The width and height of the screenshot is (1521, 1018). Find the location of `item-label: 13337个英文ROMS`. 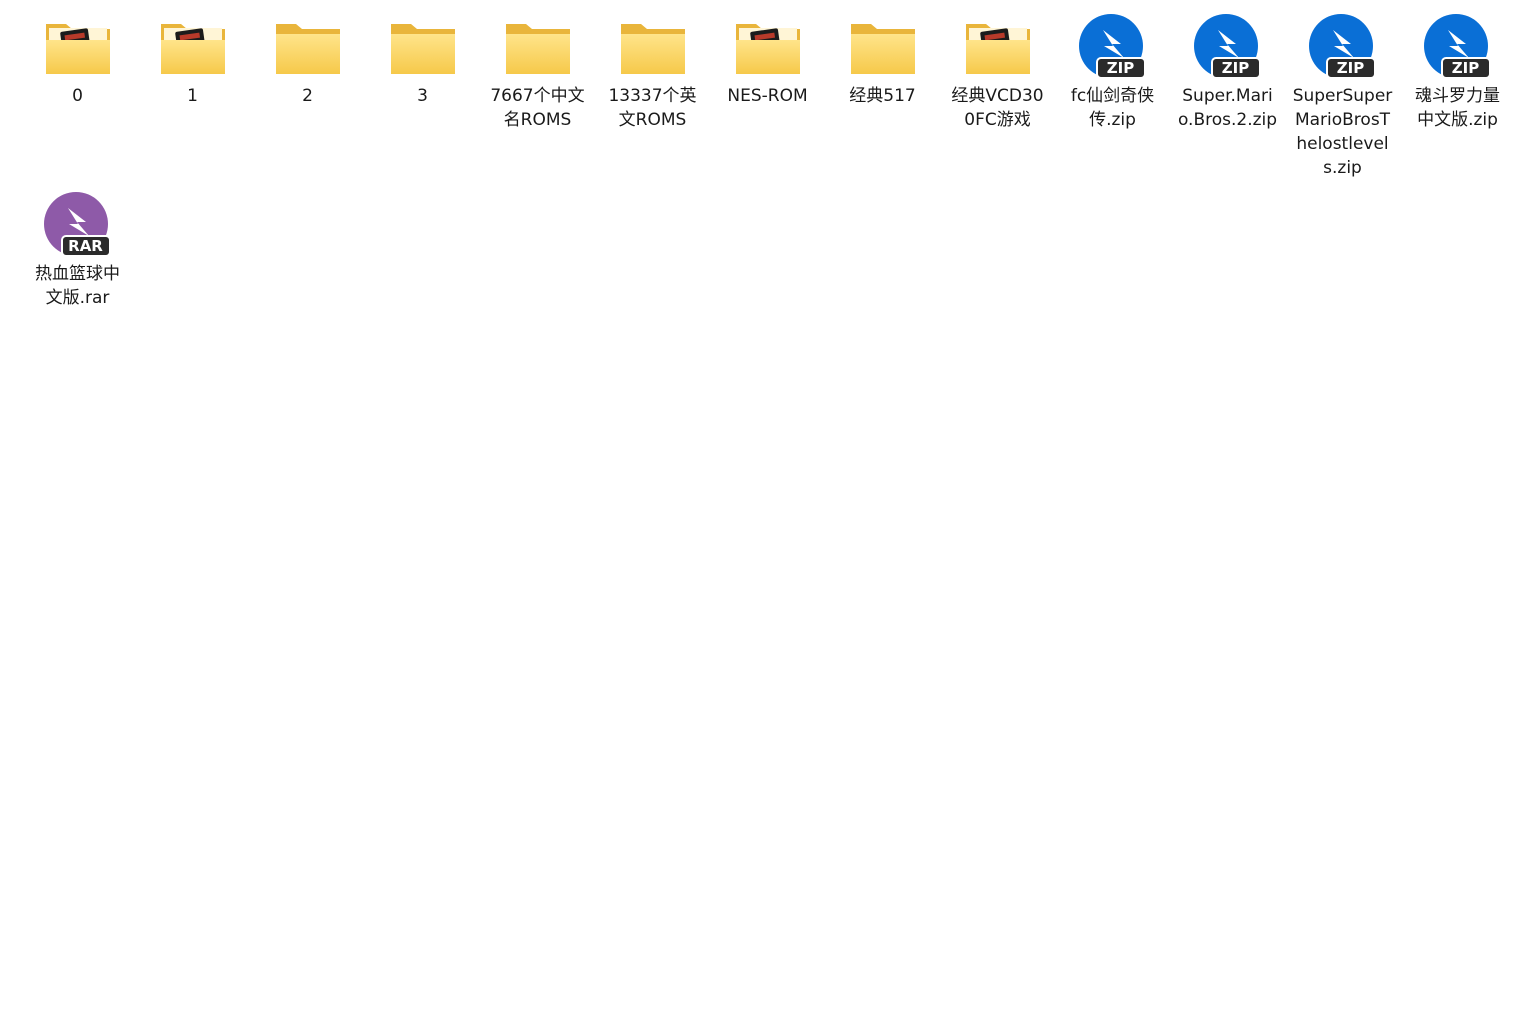

item-label: 13337个英文ROMS is located at coordinates (652, 108).